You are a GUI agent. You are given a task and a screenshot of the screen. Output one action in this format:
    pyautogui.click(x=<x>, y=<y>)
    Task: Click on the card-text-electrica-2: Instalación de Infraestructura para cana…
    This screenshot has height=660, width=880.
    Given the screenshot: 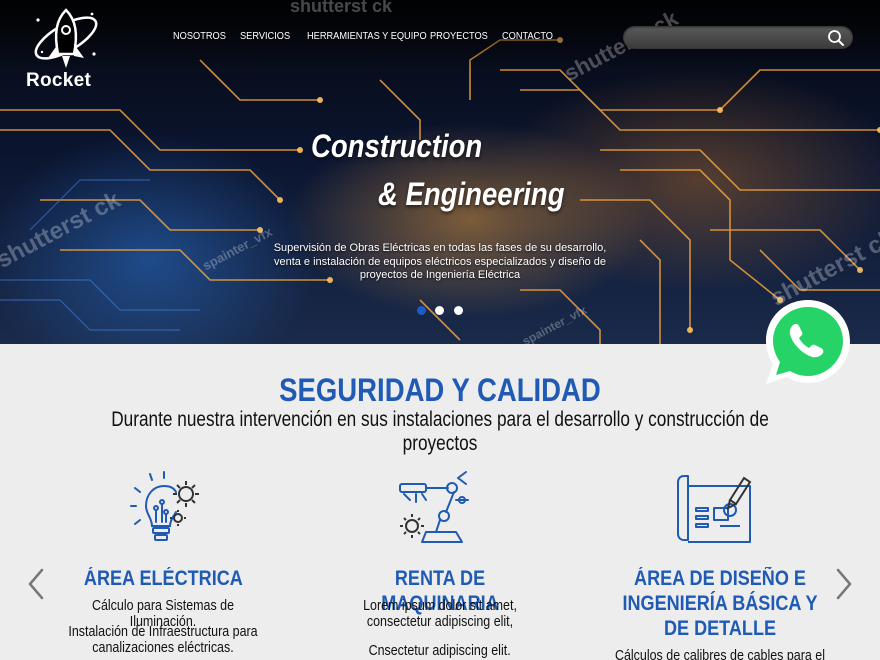 What is the action you would take?
    pyautogui.click(x=163, y=640)
    